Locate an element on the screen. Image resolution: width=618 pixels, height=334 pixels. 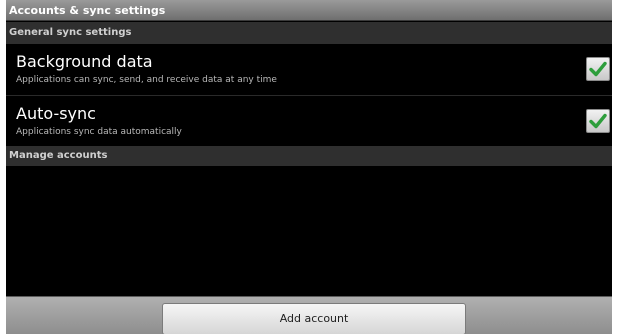
window-title: Accounts & sync settings is located at coordinates (309, 10).